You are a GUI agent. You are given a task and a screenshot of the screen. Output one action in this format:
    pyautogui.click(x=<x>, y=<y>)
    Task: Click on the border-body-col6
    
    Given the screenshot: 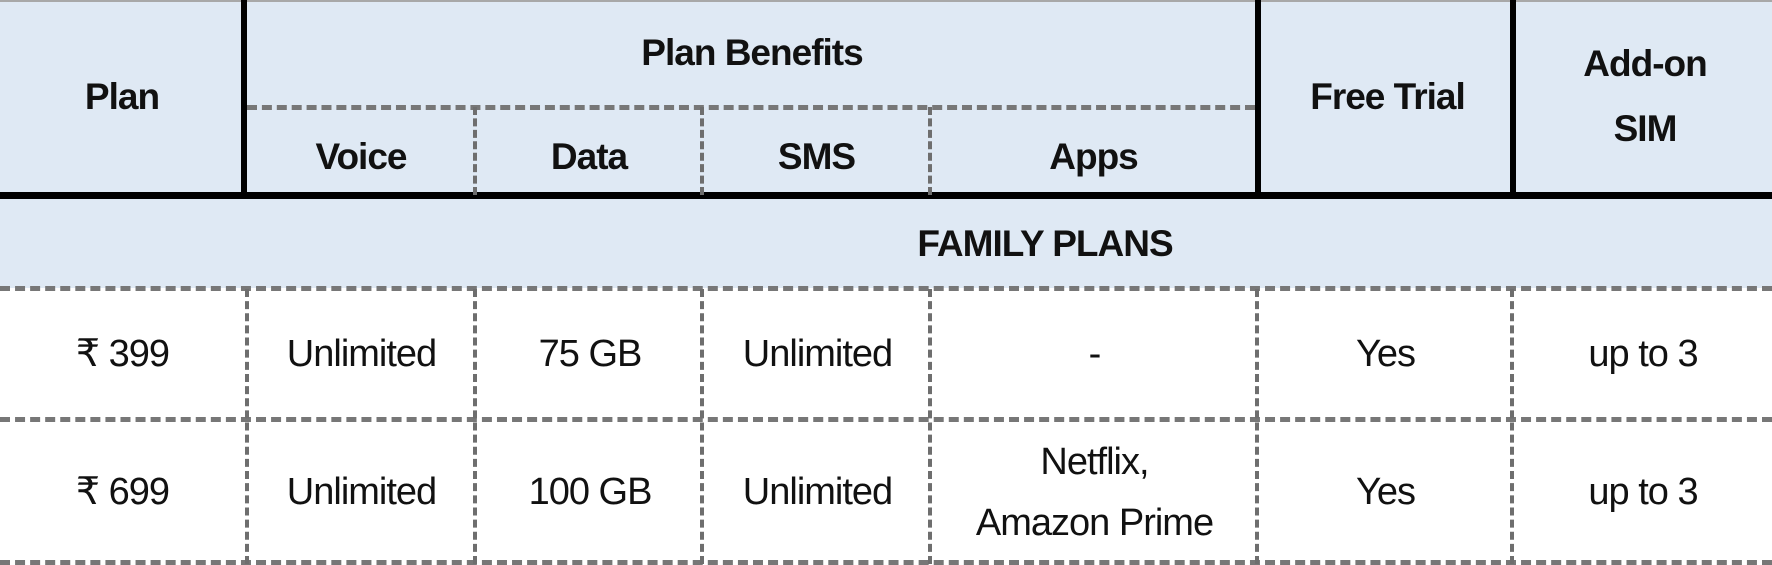 What is the action you would take?
    pyautogui.click(x=1512, y=426)
    